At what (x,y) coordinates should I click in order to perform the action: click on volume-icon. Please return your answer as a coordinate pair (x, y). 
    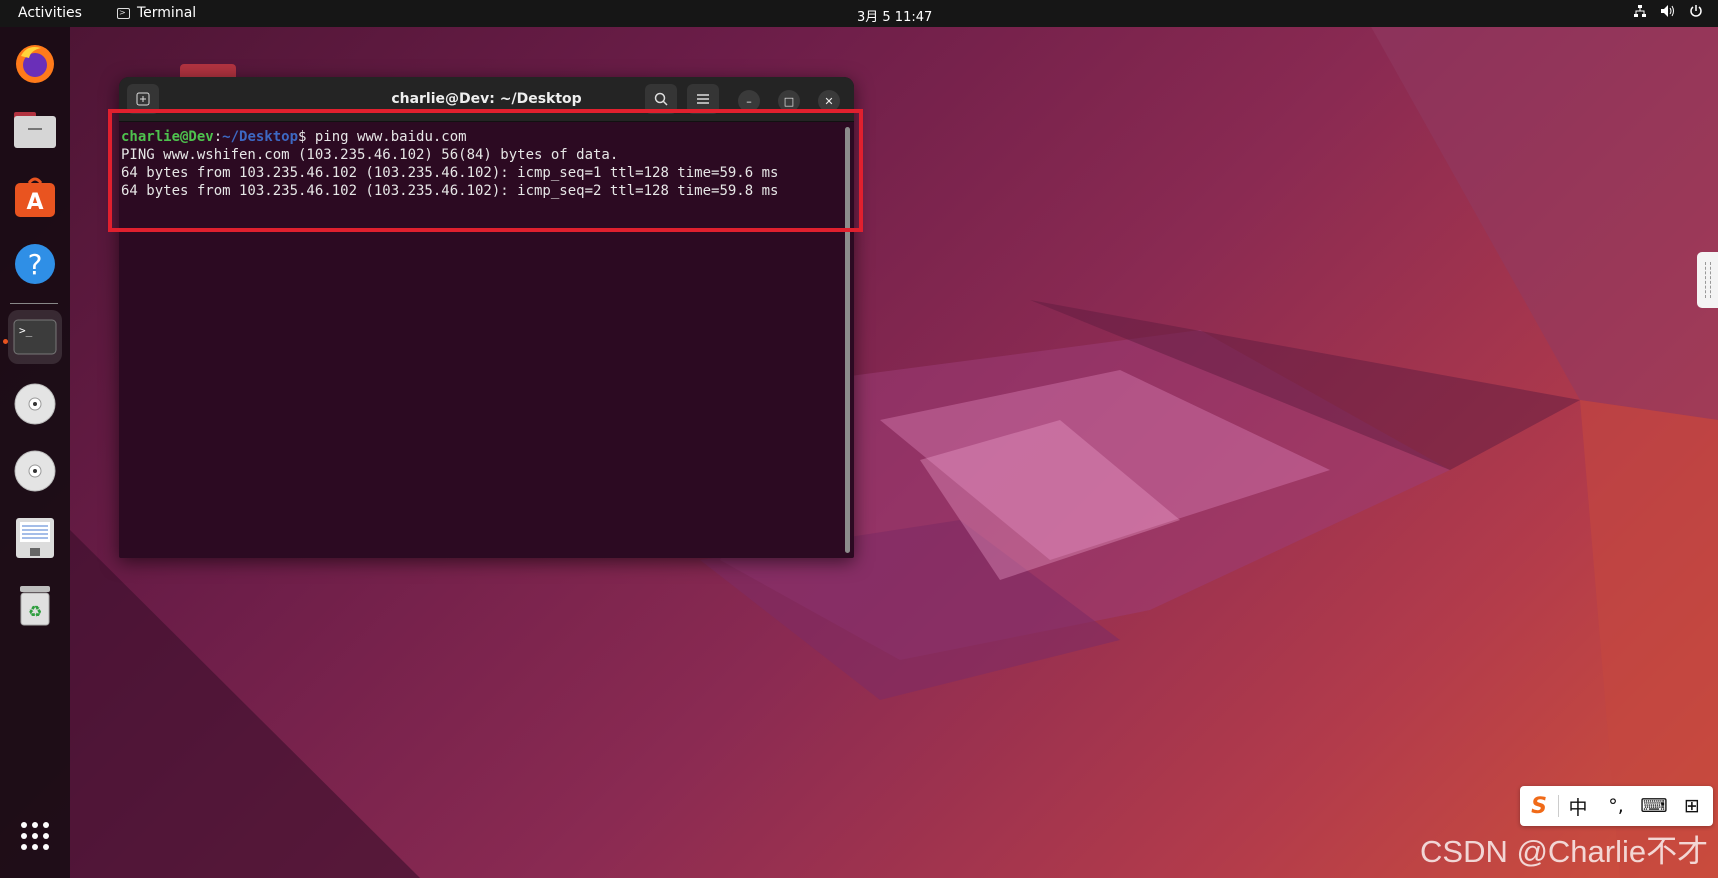
    Looking at the image, I should click on (1668, 13).